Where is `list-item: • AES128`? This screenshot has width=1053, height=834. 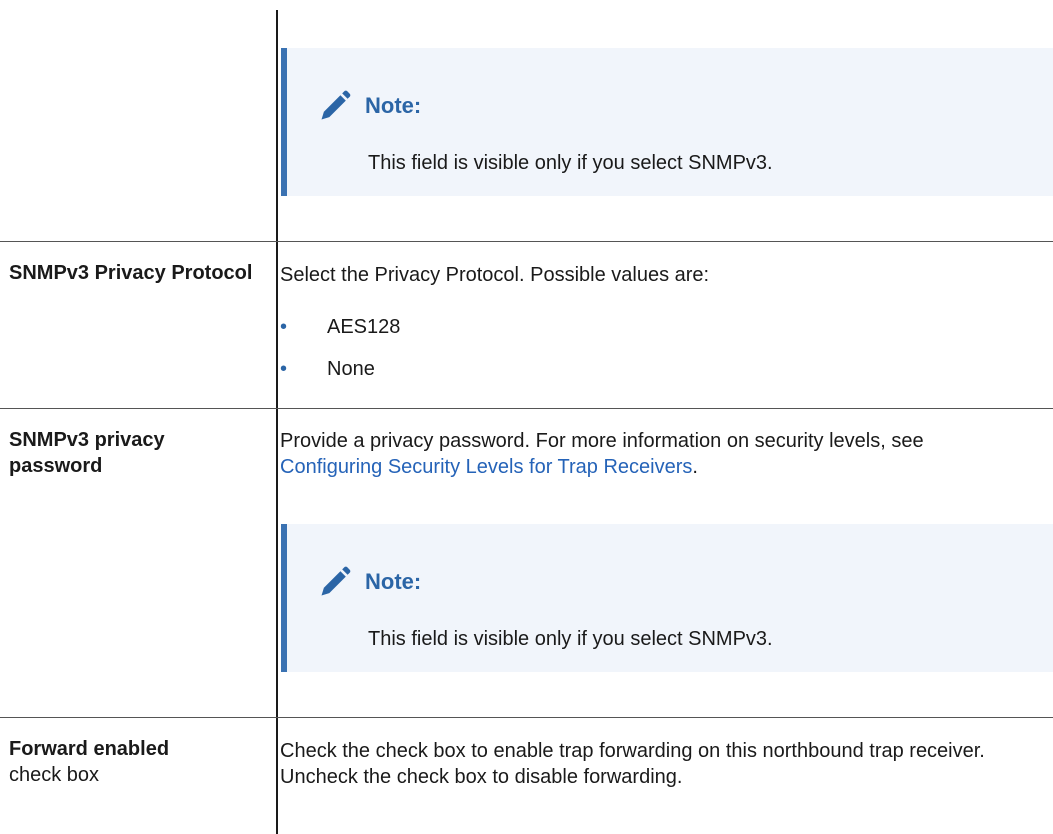
list-item: • AES128 is located at coordinates (340, 327).